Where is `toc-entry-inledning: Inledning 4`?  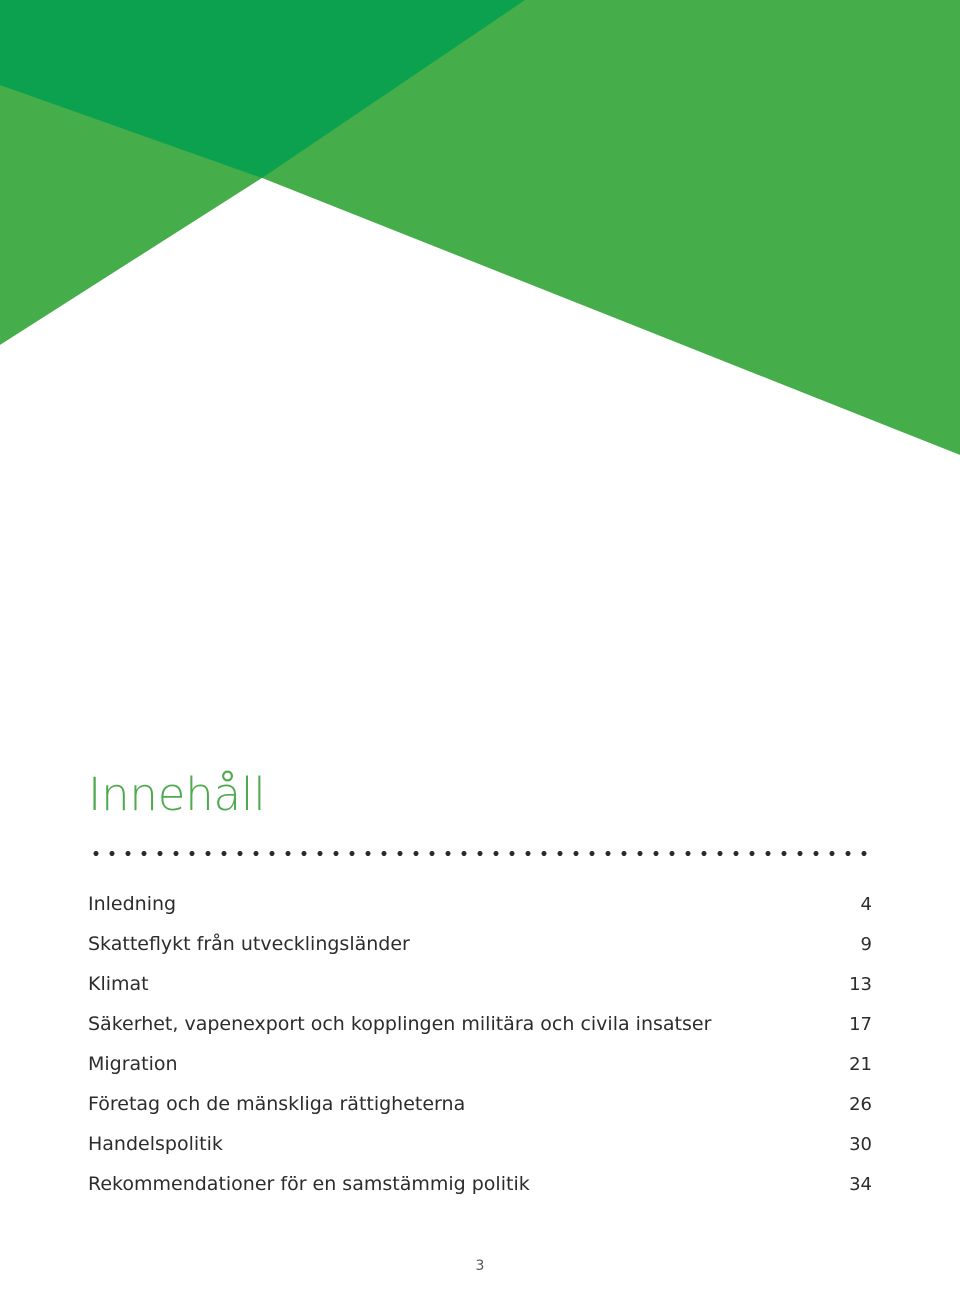
toc-entry-inledning: Inledning 4 is located at coordinates (480, 904).